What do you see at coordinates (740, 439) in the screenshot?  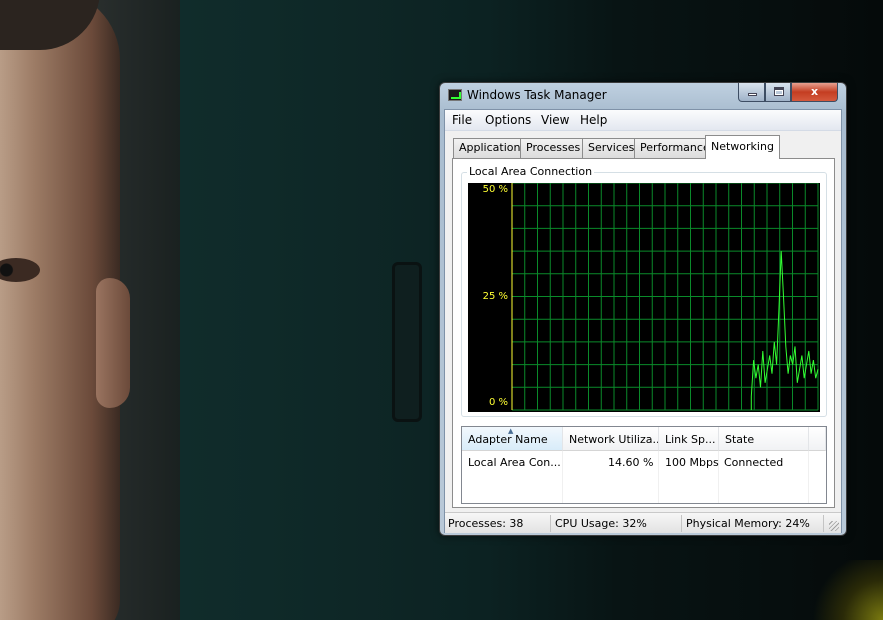 I see `column-label: State` at bounding box center [740, 439].